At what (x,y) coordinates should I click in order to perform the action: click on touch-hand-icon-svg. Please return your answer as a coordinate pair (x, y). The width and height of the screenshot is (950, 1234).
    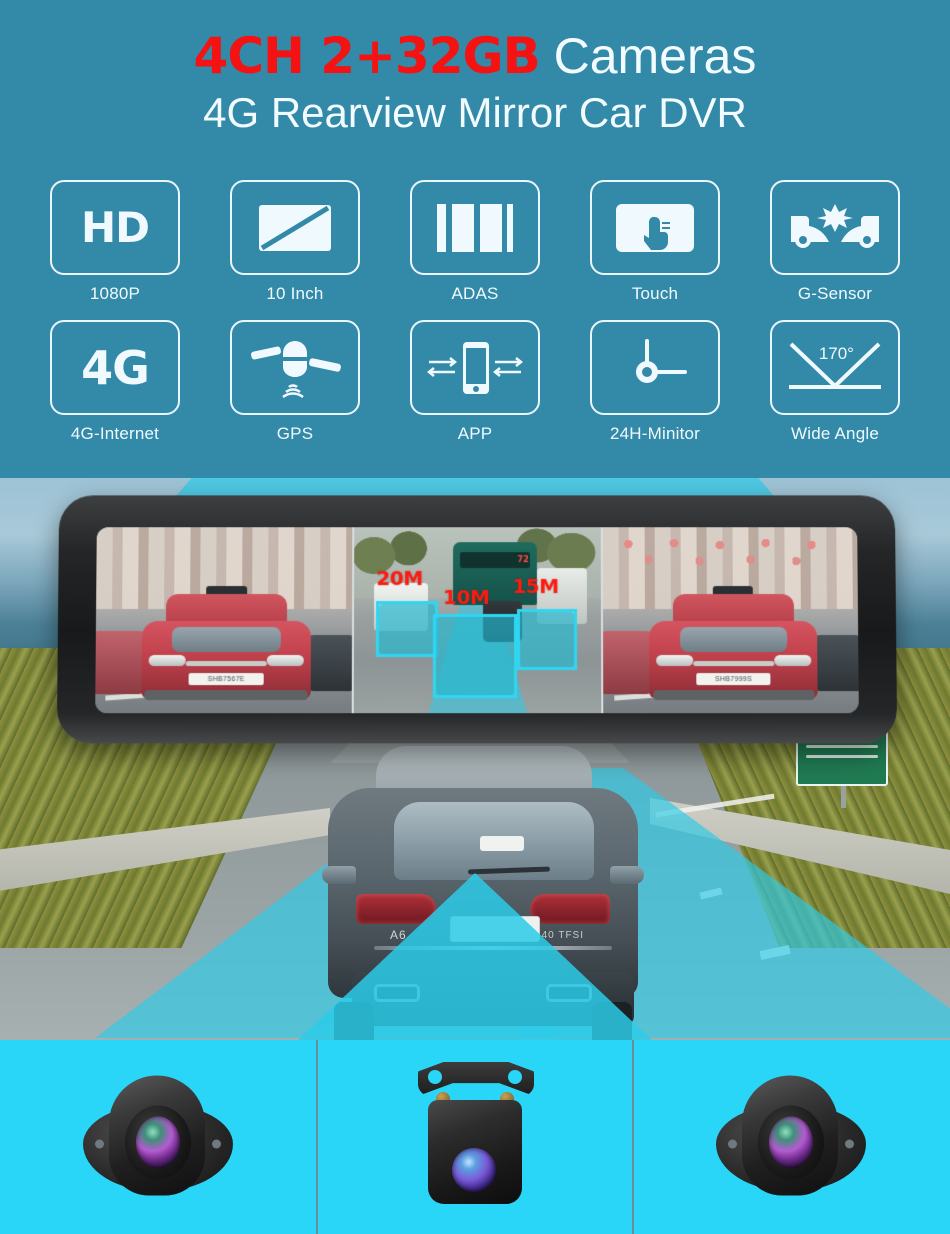
    Looking at the image, I should click on (655, 227).